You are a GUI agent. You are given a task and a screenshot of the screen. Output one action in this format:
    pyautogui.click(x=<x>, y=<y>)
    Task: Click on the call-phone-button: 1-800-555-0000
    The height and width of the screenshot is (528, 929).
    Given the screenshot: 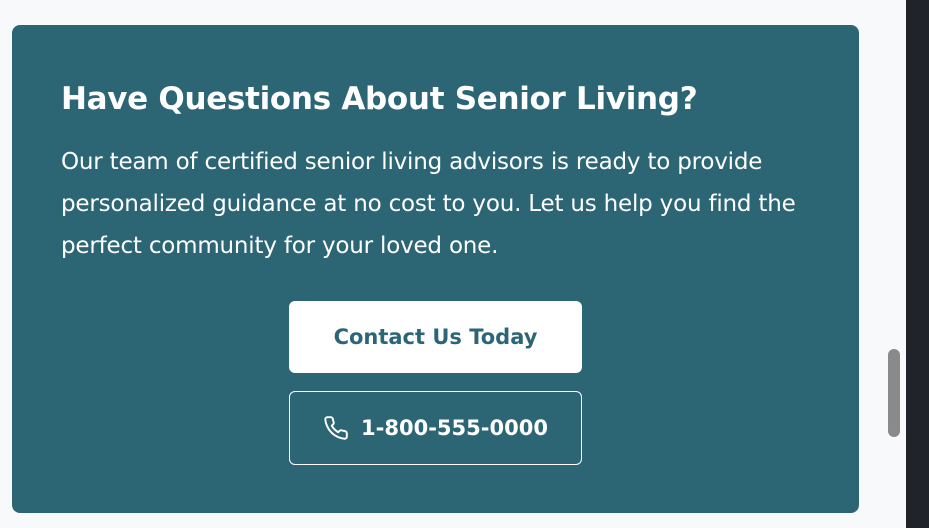 What is the action you would take?
    pyautogui.click(x=435, y=428)
    